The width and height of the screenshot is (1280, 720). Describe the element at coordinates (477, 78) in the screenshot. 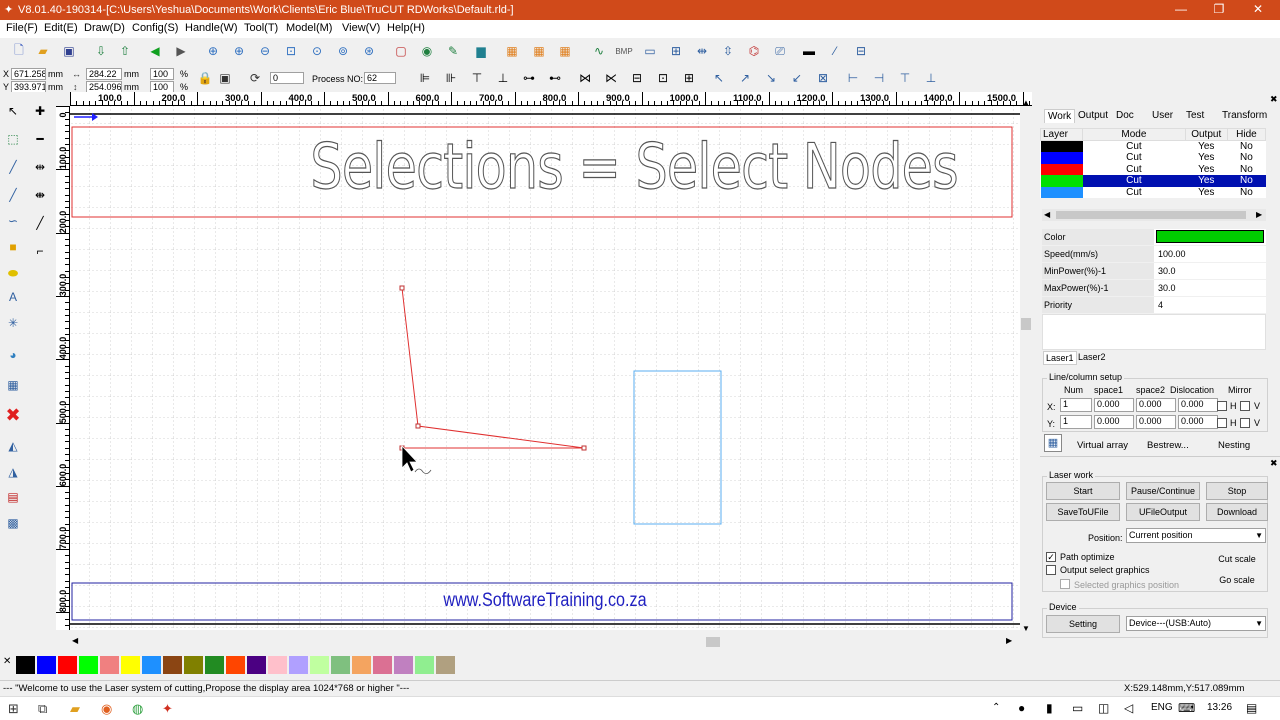

I see `align-top-icon: ⊤` at that location.